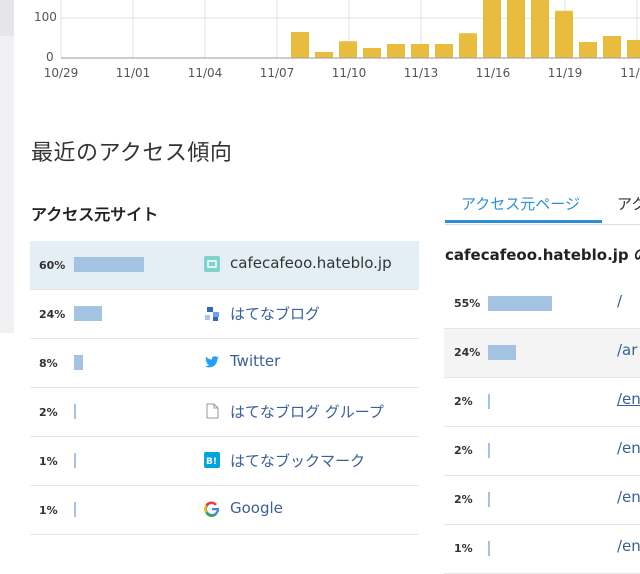  Describe the element at coordinates (205, 73) in the screenshot. I see `x-tick-label: 11/04` at that location.